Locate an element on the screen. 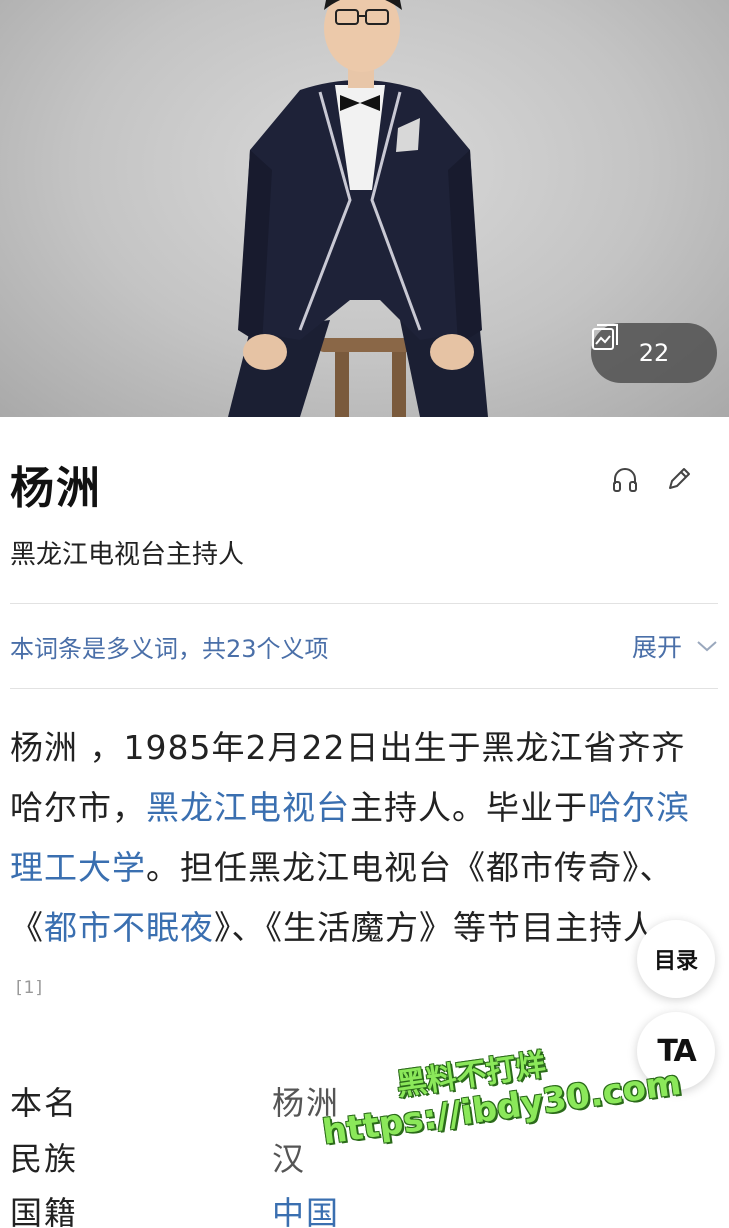  info-value-link: 中国 is located at coordinates (306, 1208).